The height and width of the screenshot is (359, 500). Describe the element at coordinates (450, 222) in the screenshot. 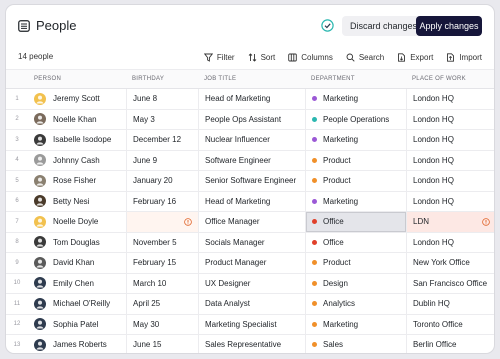

I see `place-of-work-cell: LDN` at that location.